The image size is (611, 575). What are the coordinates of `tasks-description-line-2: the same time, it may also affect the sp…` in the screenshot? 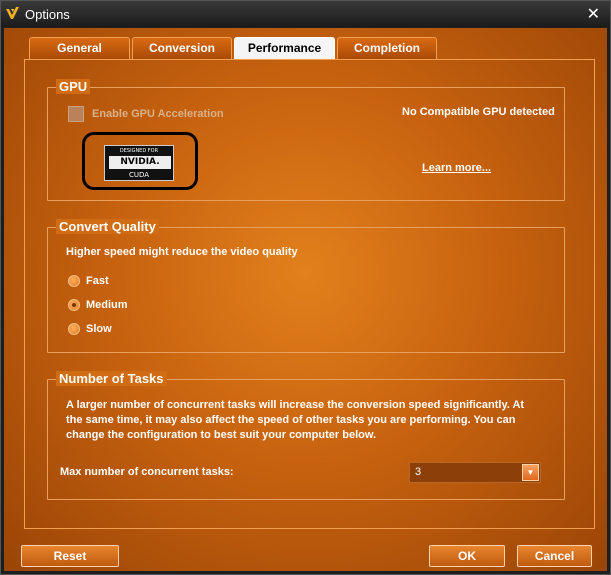 It's located at (291, 420).